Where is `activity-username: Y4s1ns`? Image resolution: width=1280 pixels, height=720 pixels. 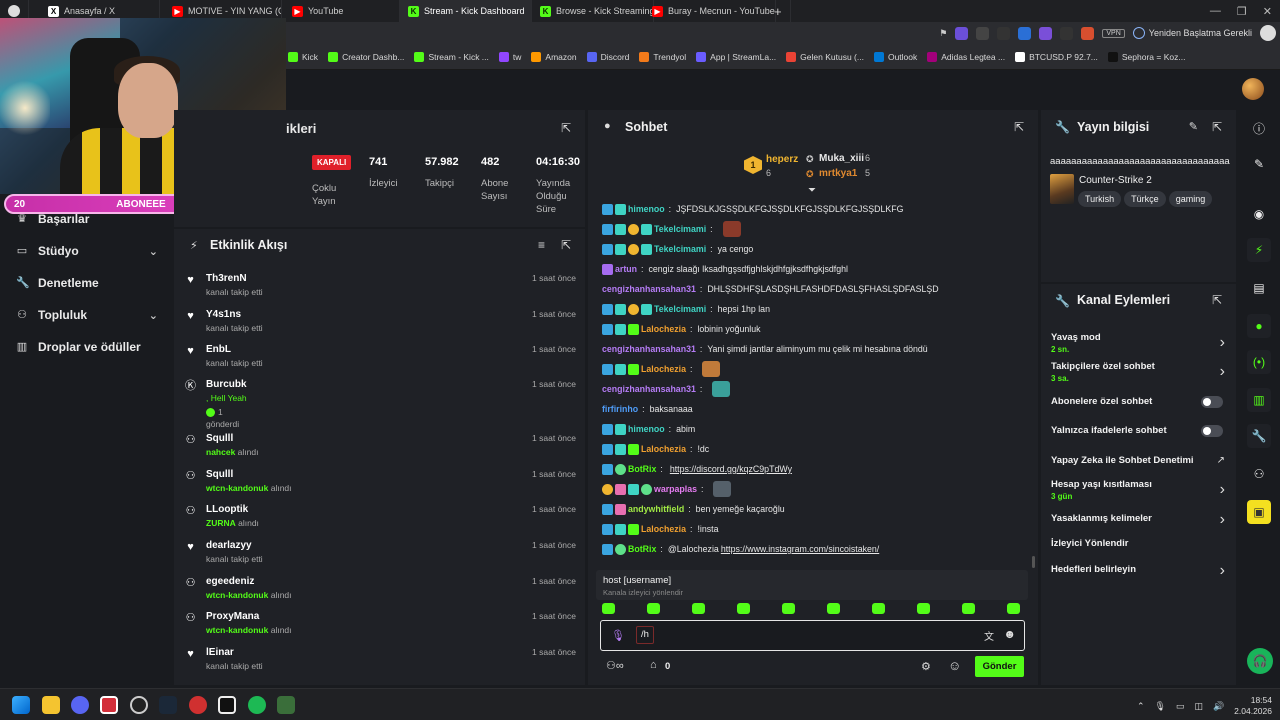
activity-username: Y4s1ns is located at coordinates (223, 314).